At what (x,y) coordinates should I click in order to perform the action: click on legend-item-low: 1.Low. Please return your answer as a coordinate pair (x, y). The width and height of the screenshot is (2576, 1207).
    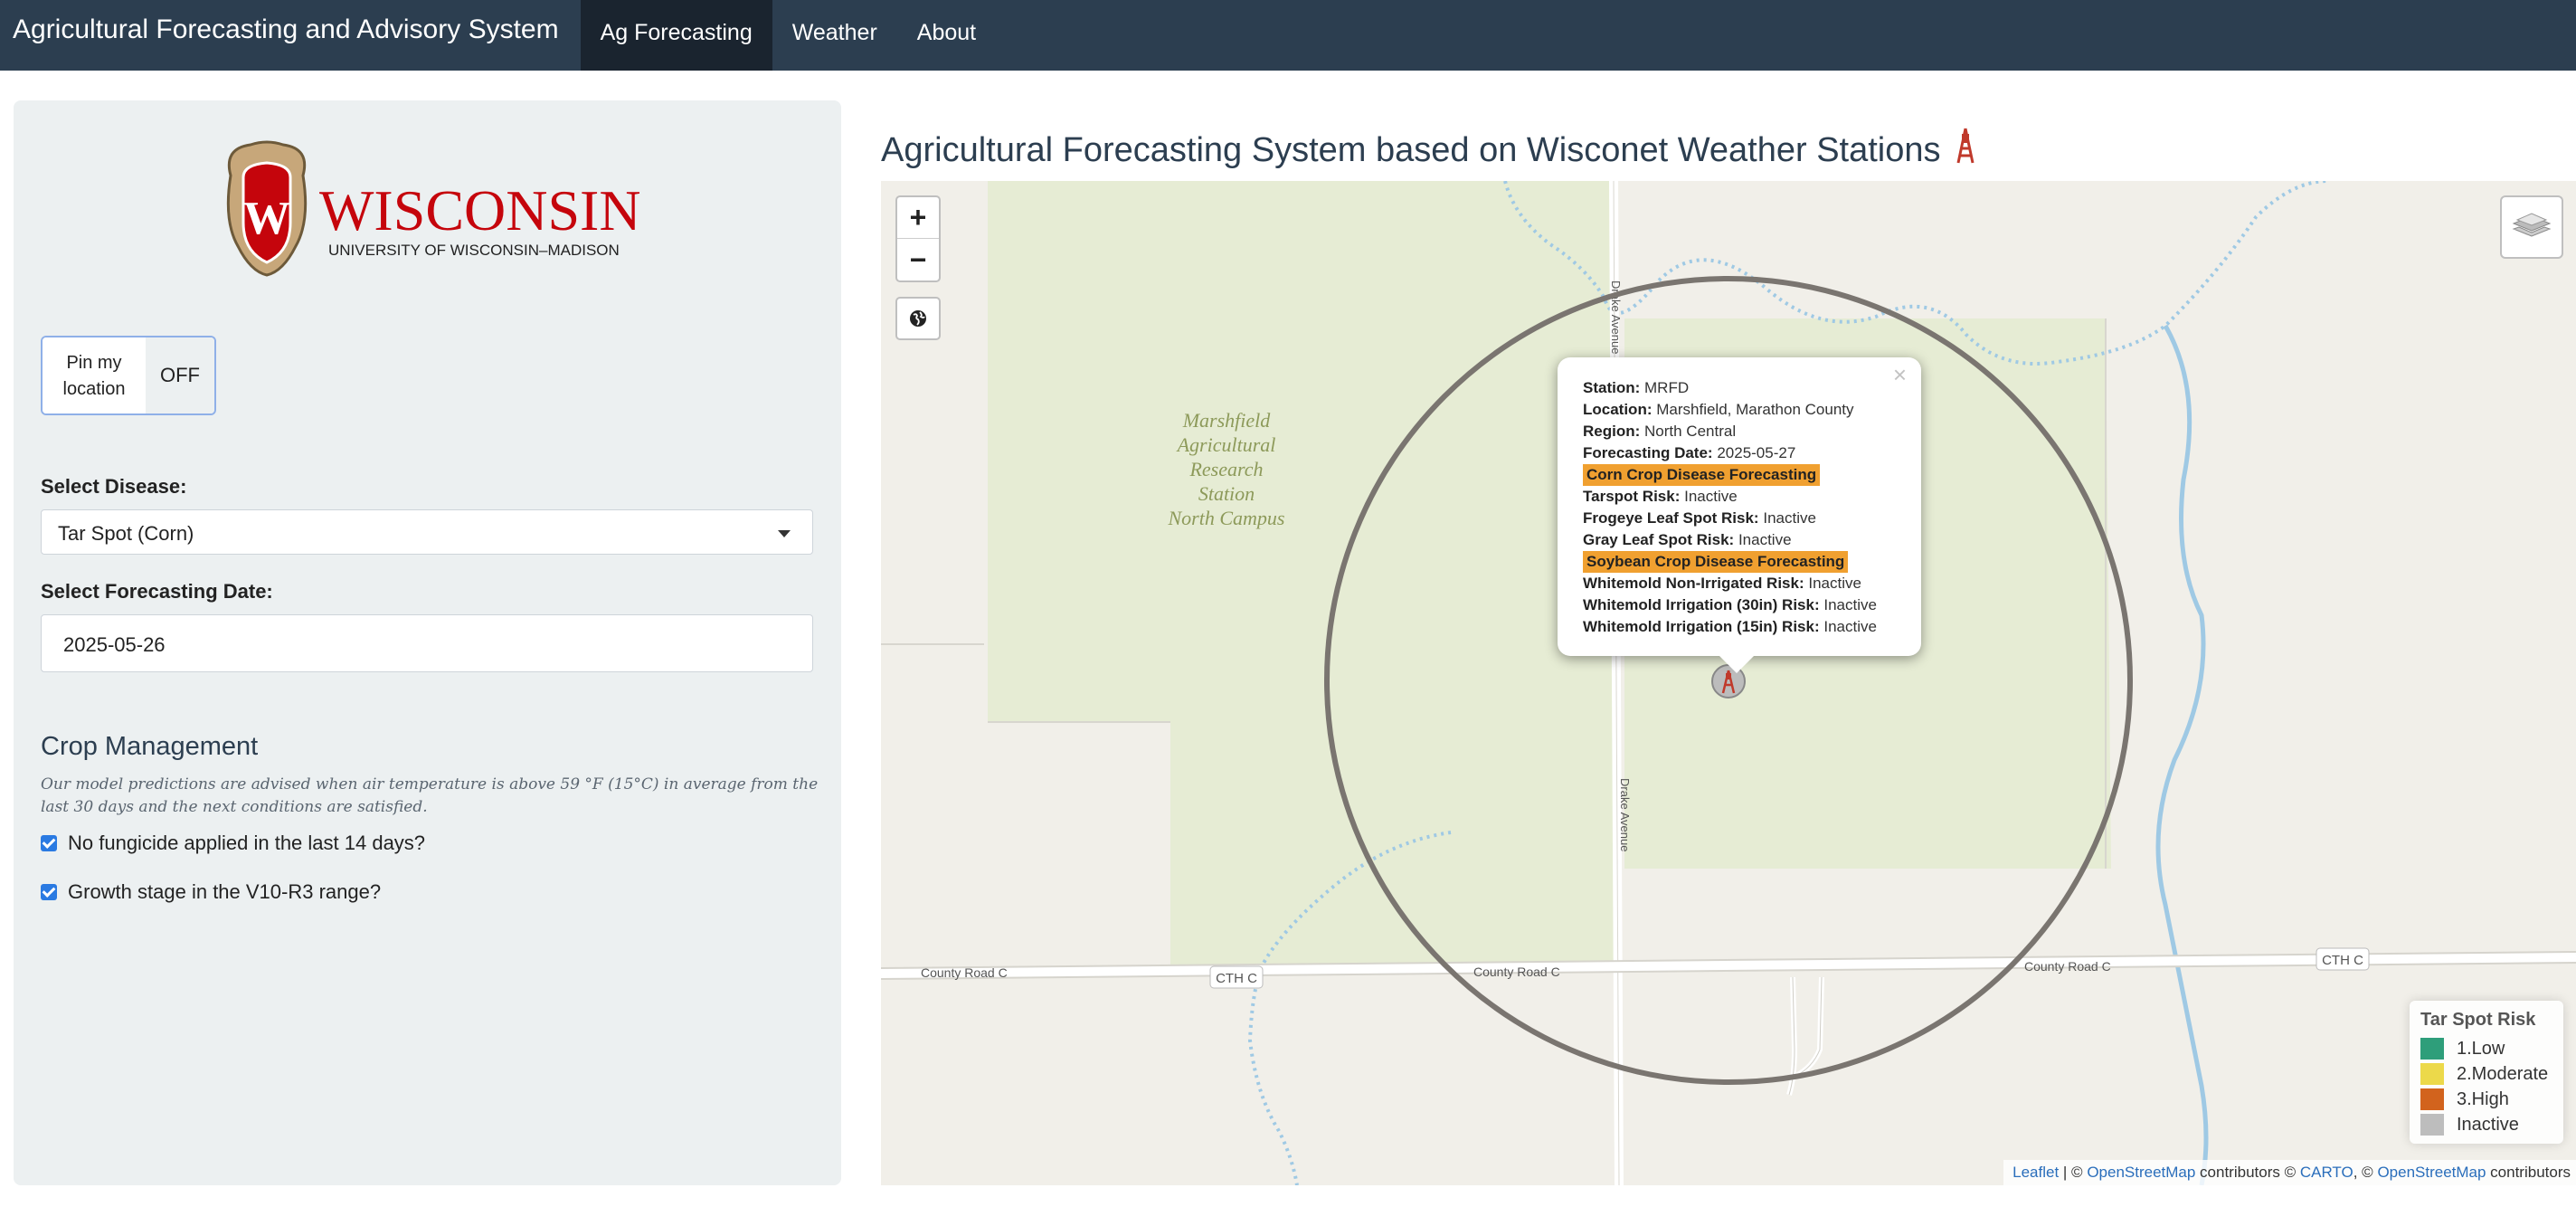
    Looking at the image, I should click on (2486, 1048).